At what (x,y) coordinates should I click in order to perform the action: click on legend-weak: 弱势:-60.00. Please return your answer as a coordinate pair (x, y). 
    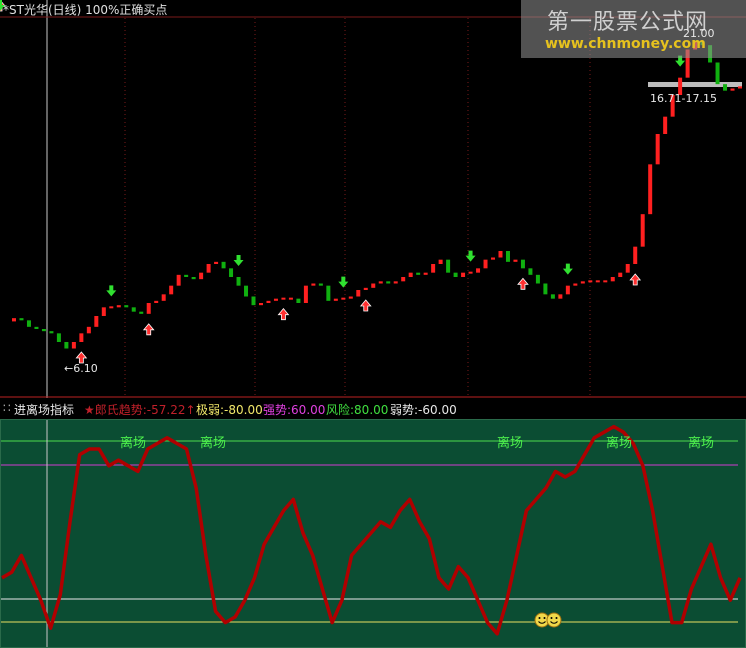
    Looking at the image, I should click on (423, 410).